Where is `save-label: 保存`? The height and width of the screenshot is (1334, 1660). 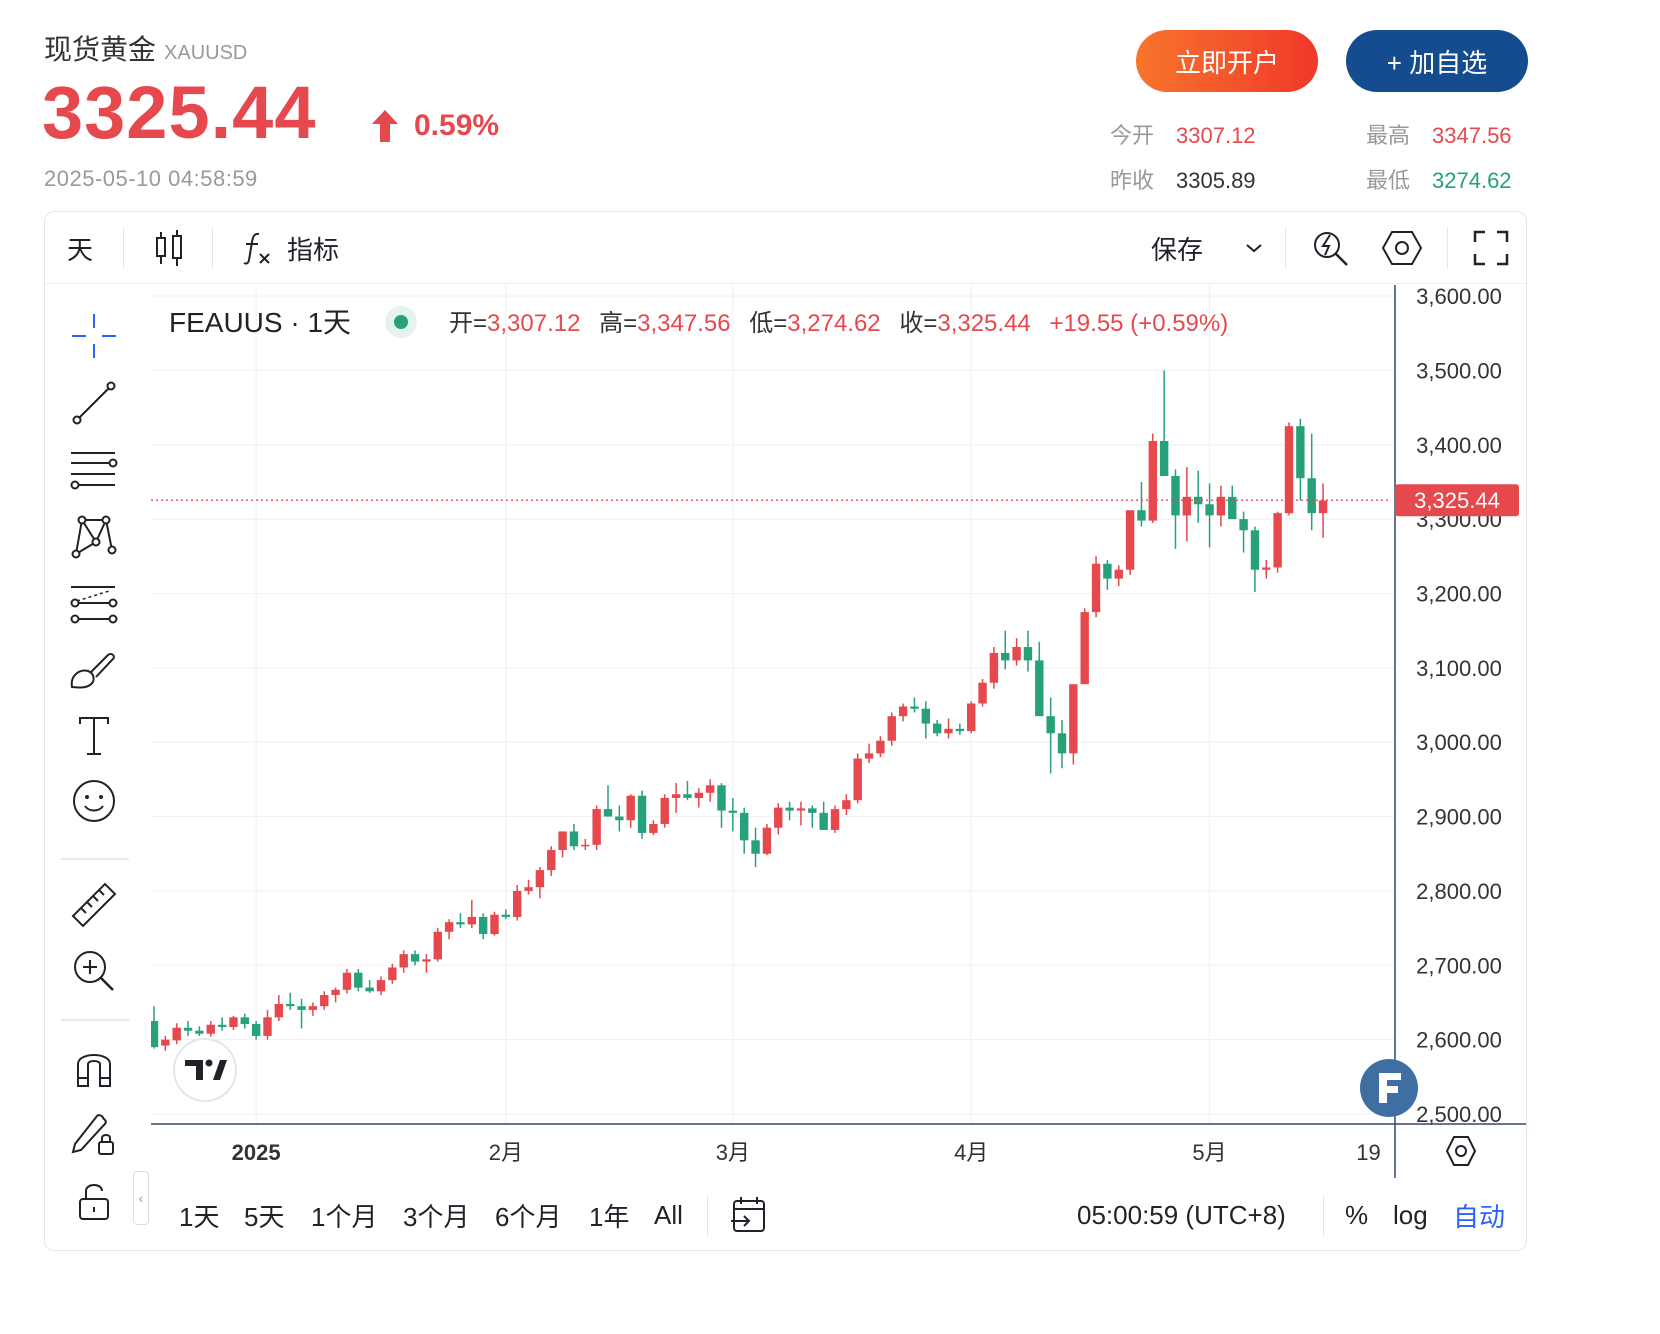 save-label: 保存 is located at coordinates (1177, 249).